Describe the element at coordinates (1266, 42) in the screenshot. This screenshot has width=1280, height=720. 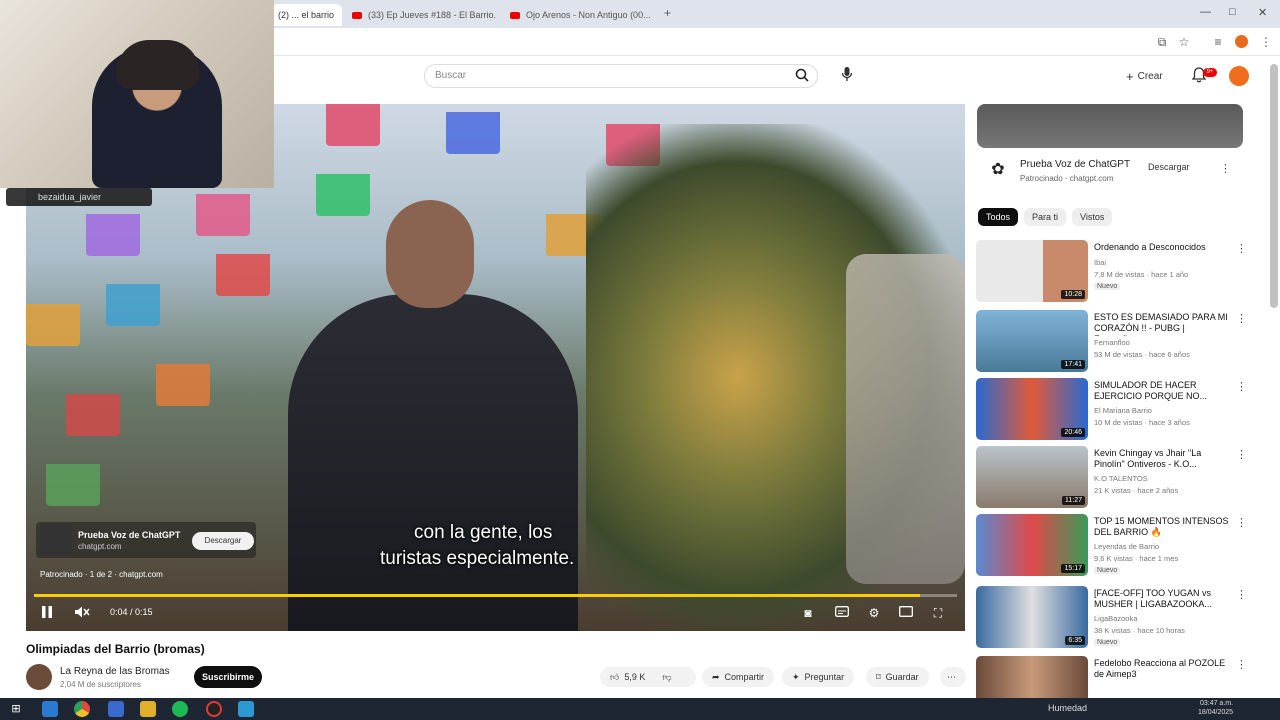
I see `menu-icon: ⋮` at that location.